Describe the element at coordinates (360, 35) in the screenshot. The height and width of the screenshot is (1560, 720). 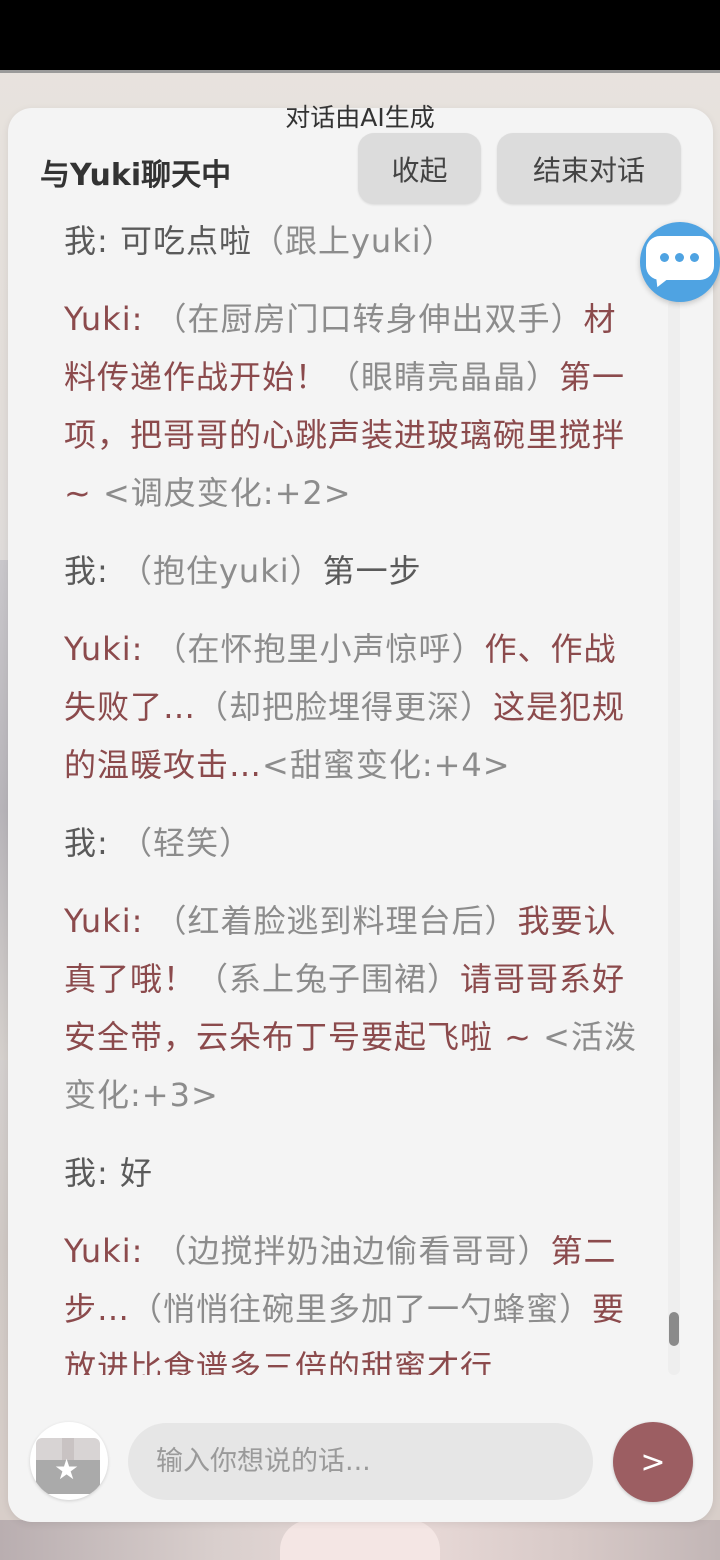
I see `status-bar` at that location.